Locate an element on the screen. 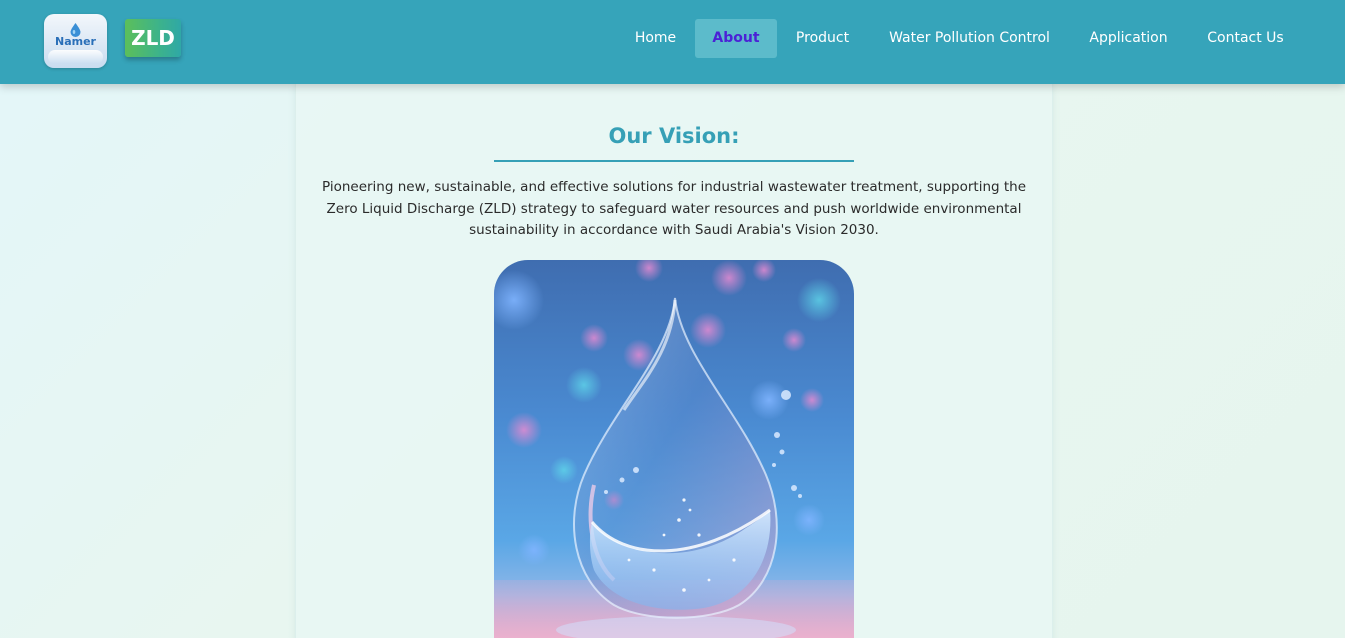 This screenshot has height=638, width=1345. nav-home: Home is located at coordinates (655, 38).